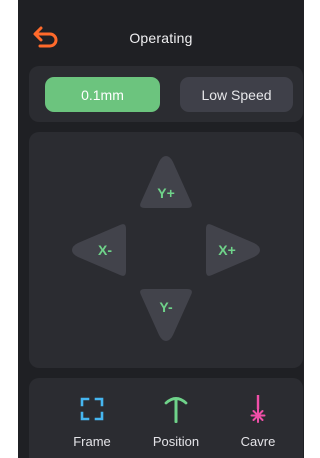 Image resolution: width=320 pixels, height=458 pixels. I want to click on speed-button: Low Speed, so click(236, 94).